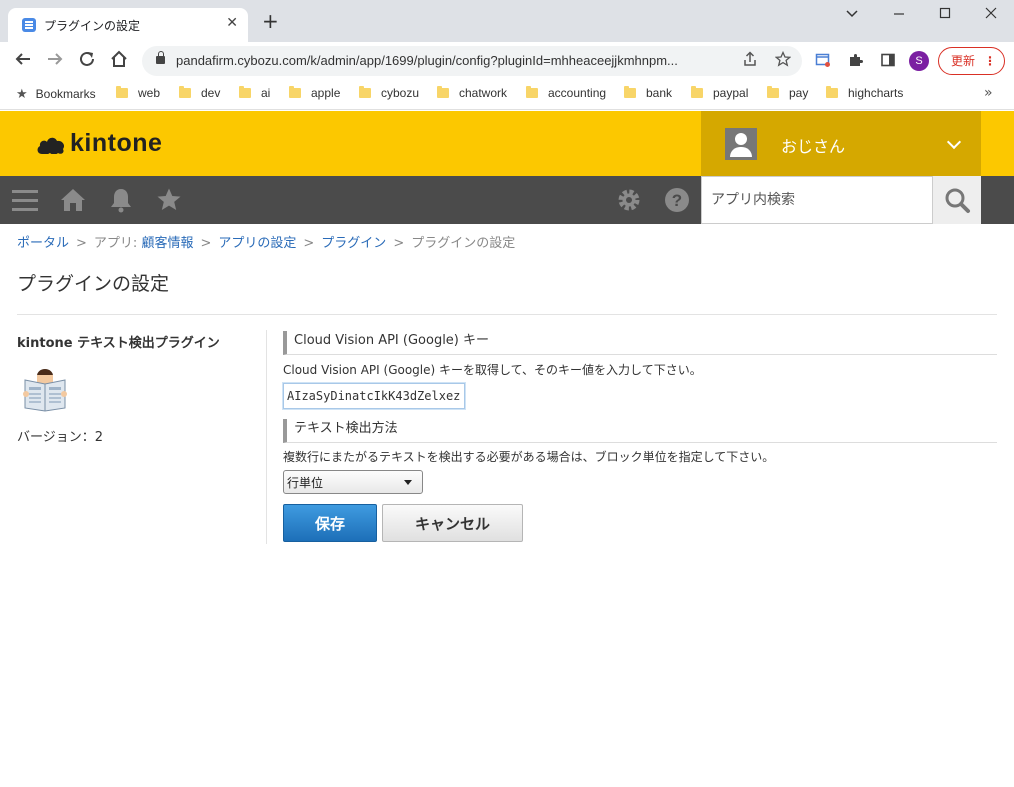 The height and width of the screenshot is (787, 1014). I want to click on app-search-box, so click(817, 200).